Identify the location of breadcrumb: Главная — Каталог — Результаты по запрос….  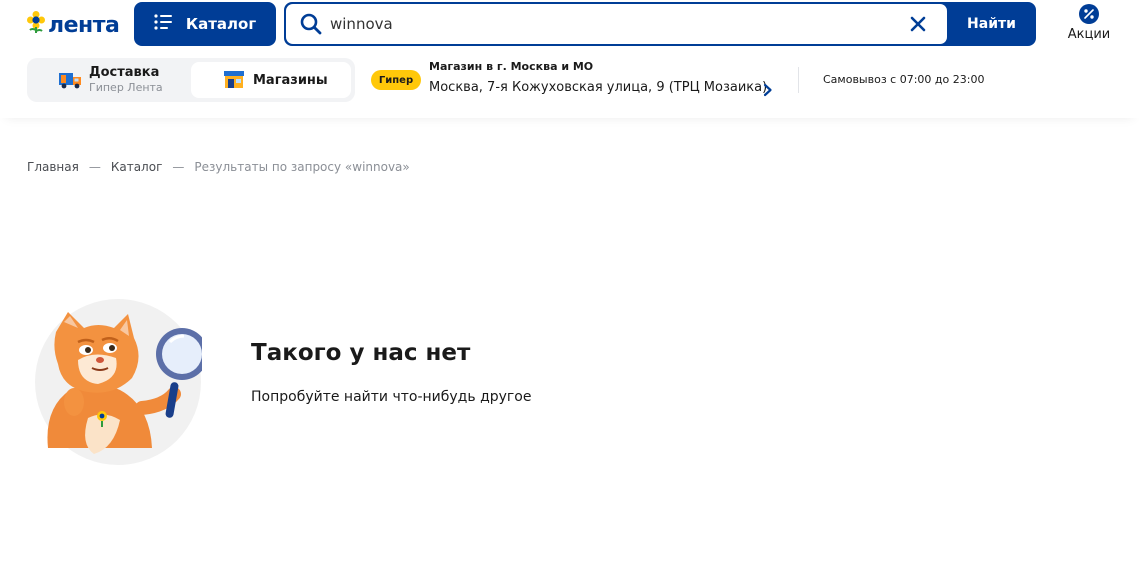
(218, 167).